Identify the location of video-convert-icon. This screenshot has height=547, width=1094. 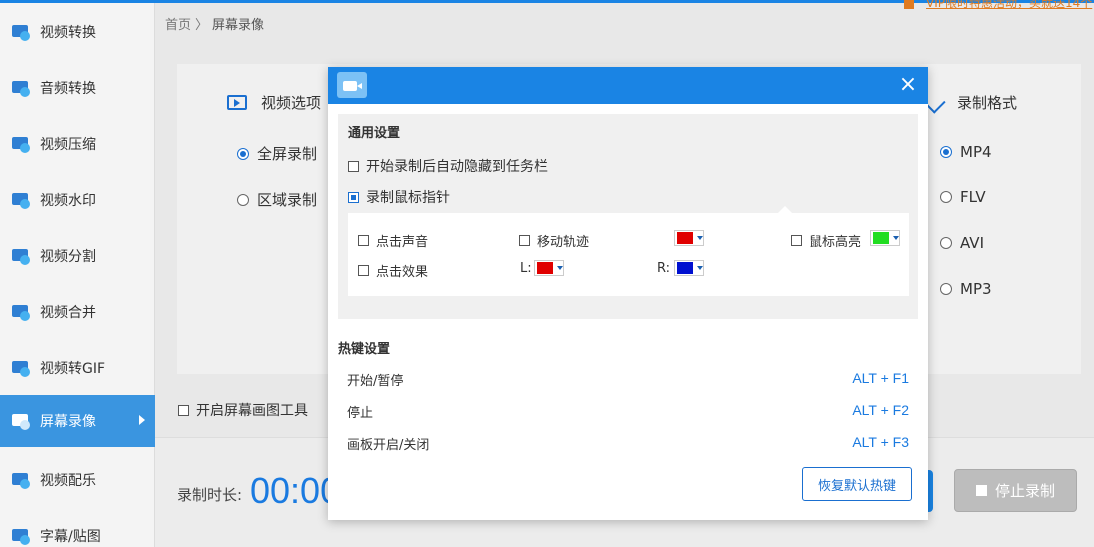
(21, 32).